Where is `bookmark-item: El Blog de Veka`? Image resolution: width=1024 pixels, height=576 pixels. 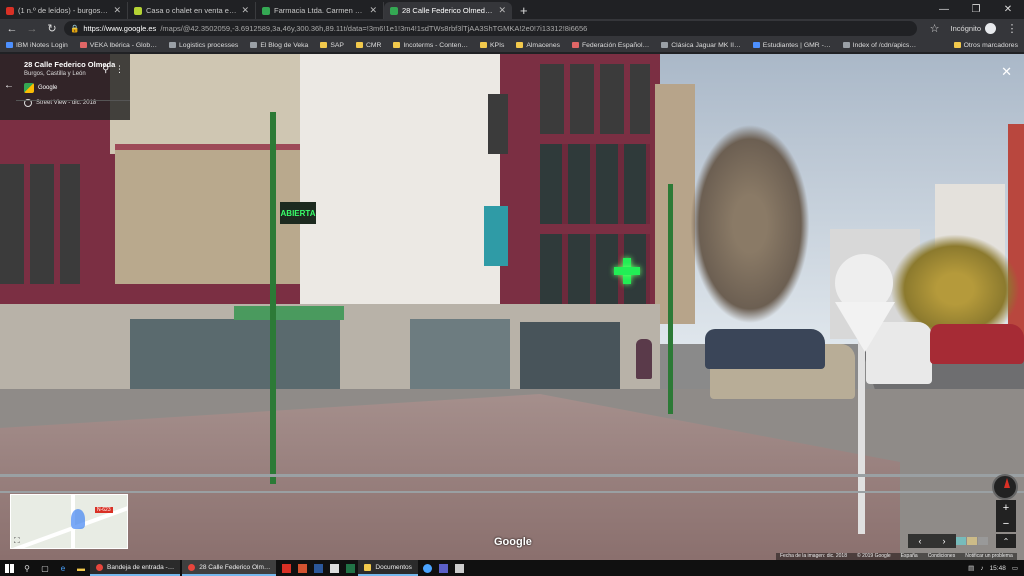 bookmark-item: El Blog de Veka is located at coordinates (279, 45).